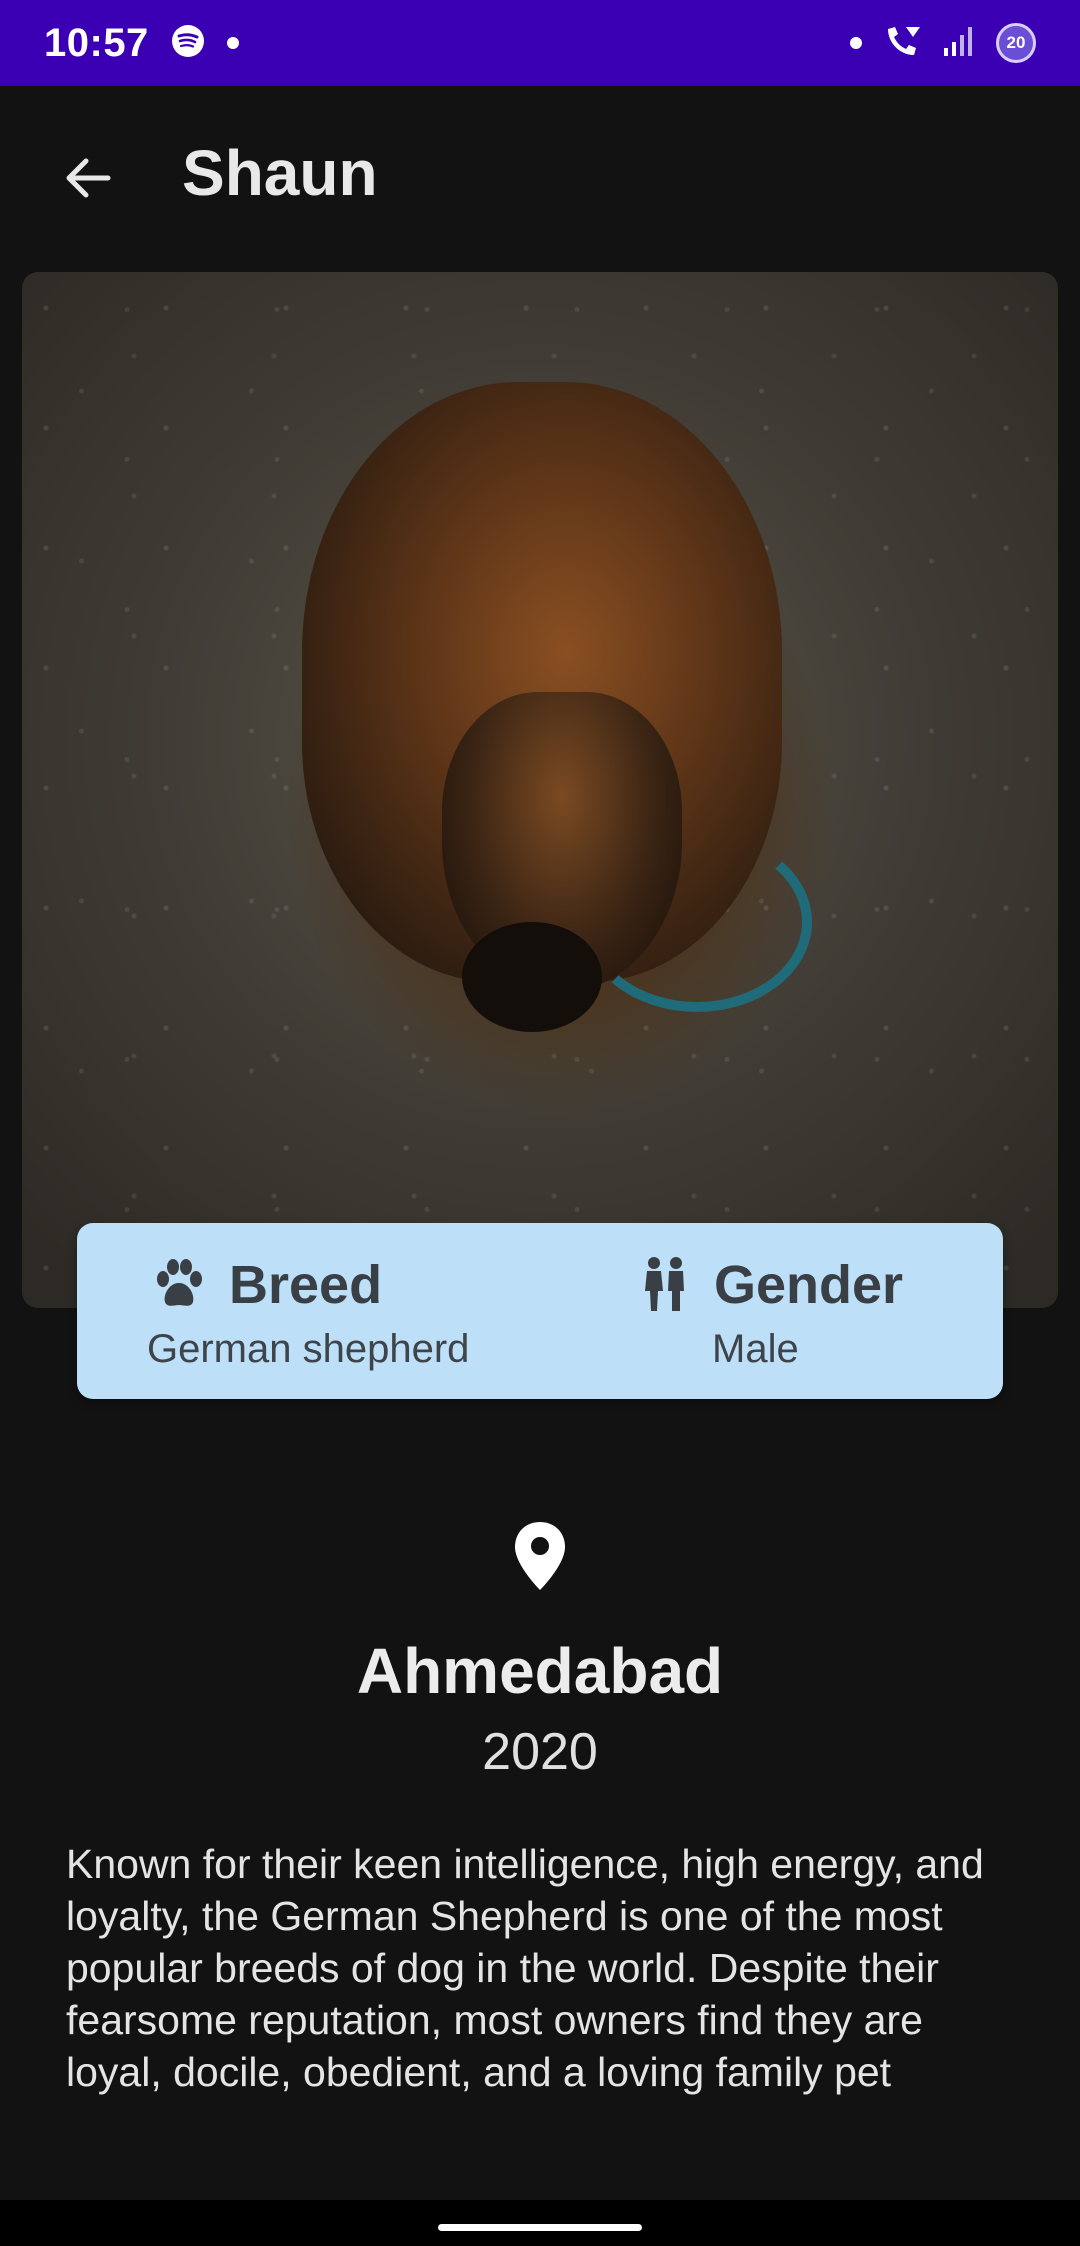  I want to click on back-button, so click(88, 178).